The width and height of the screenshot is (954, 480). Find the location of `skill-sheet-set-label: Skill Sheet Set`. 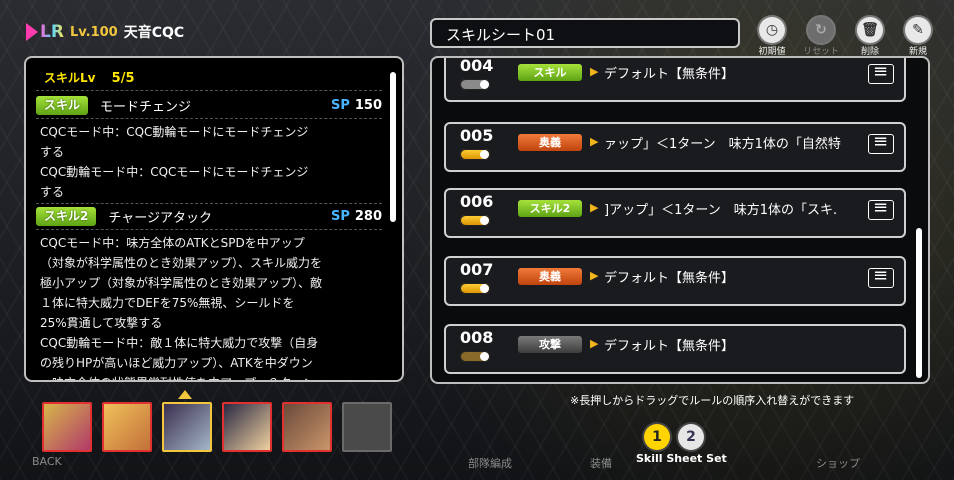

skill-sheet-set-label: Skill Sheet Set is located at coordinates (681, 458).